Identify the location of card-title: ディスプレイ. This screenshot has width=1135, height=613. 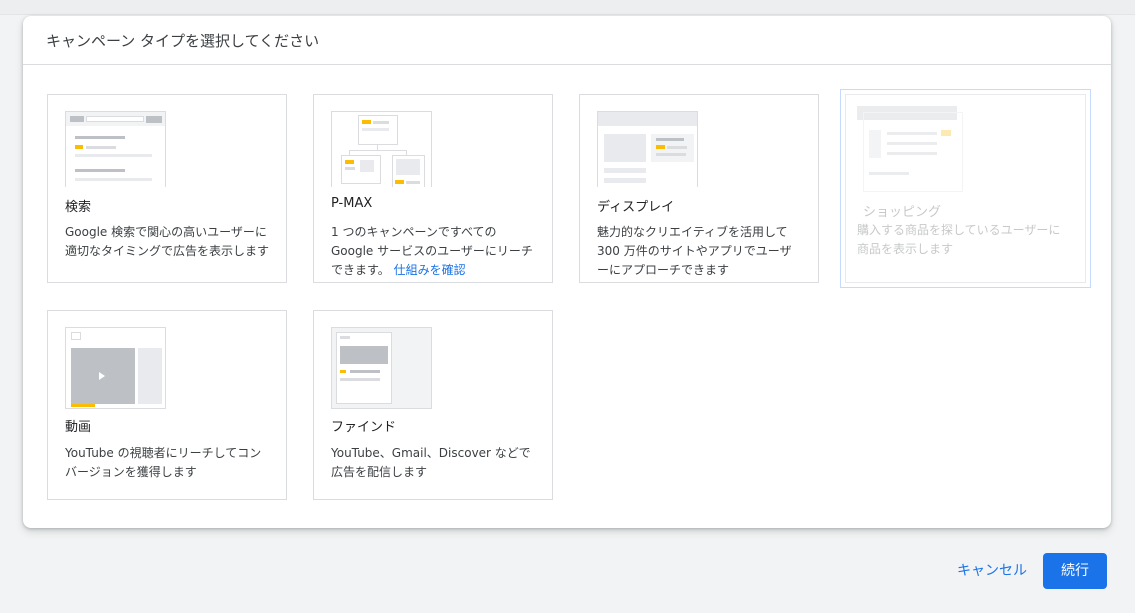
(636, 207).